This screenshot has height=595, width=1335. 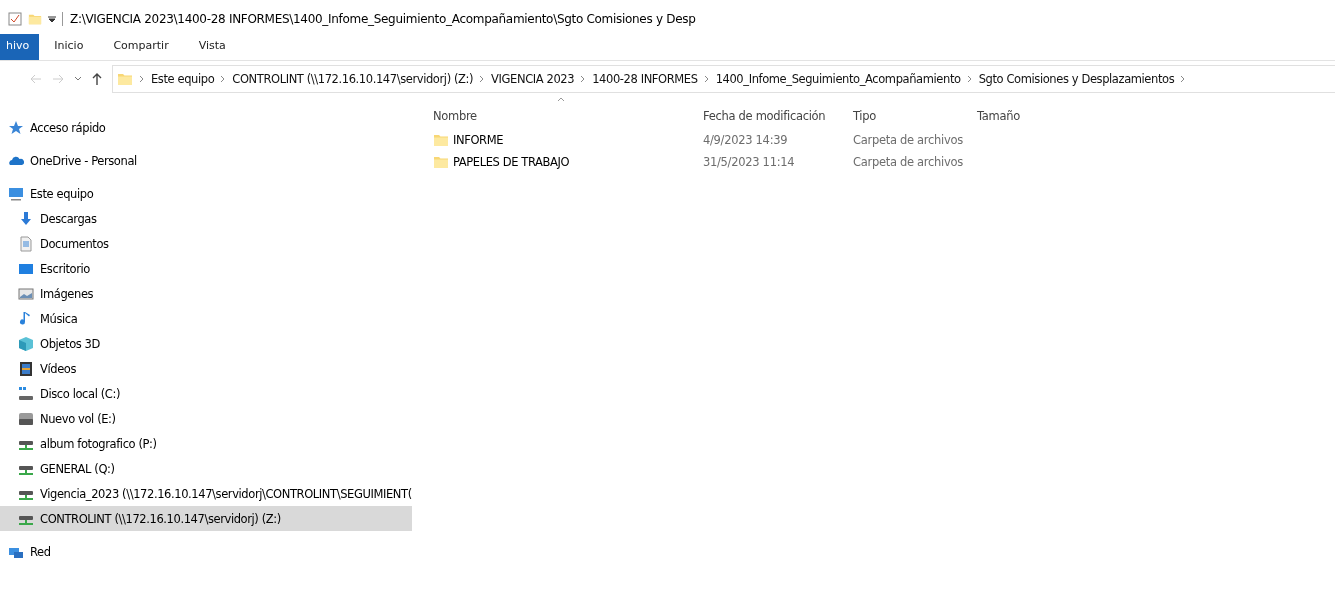 I want to click on cube-icon, so click(x=26, y=343).